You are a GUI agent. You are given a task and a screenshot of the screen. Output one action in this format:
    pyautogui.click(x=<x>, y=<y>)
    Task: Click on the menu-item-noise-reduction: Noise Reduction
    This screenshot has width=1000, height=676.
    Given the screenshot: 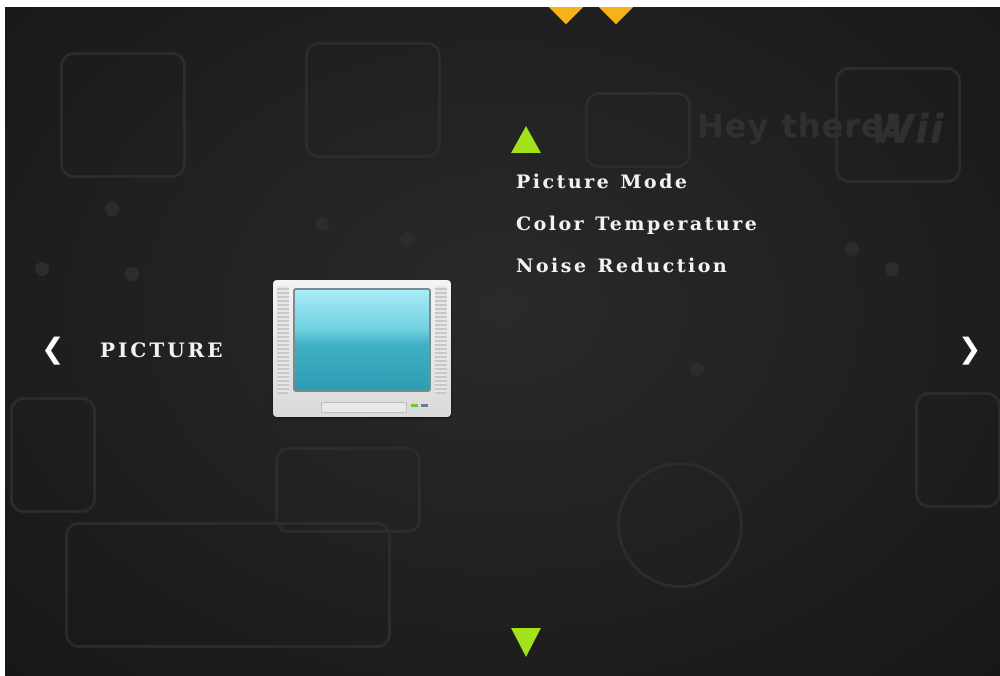 What is the action you would take?
    pyautogui.click(x=622, y=266)
    